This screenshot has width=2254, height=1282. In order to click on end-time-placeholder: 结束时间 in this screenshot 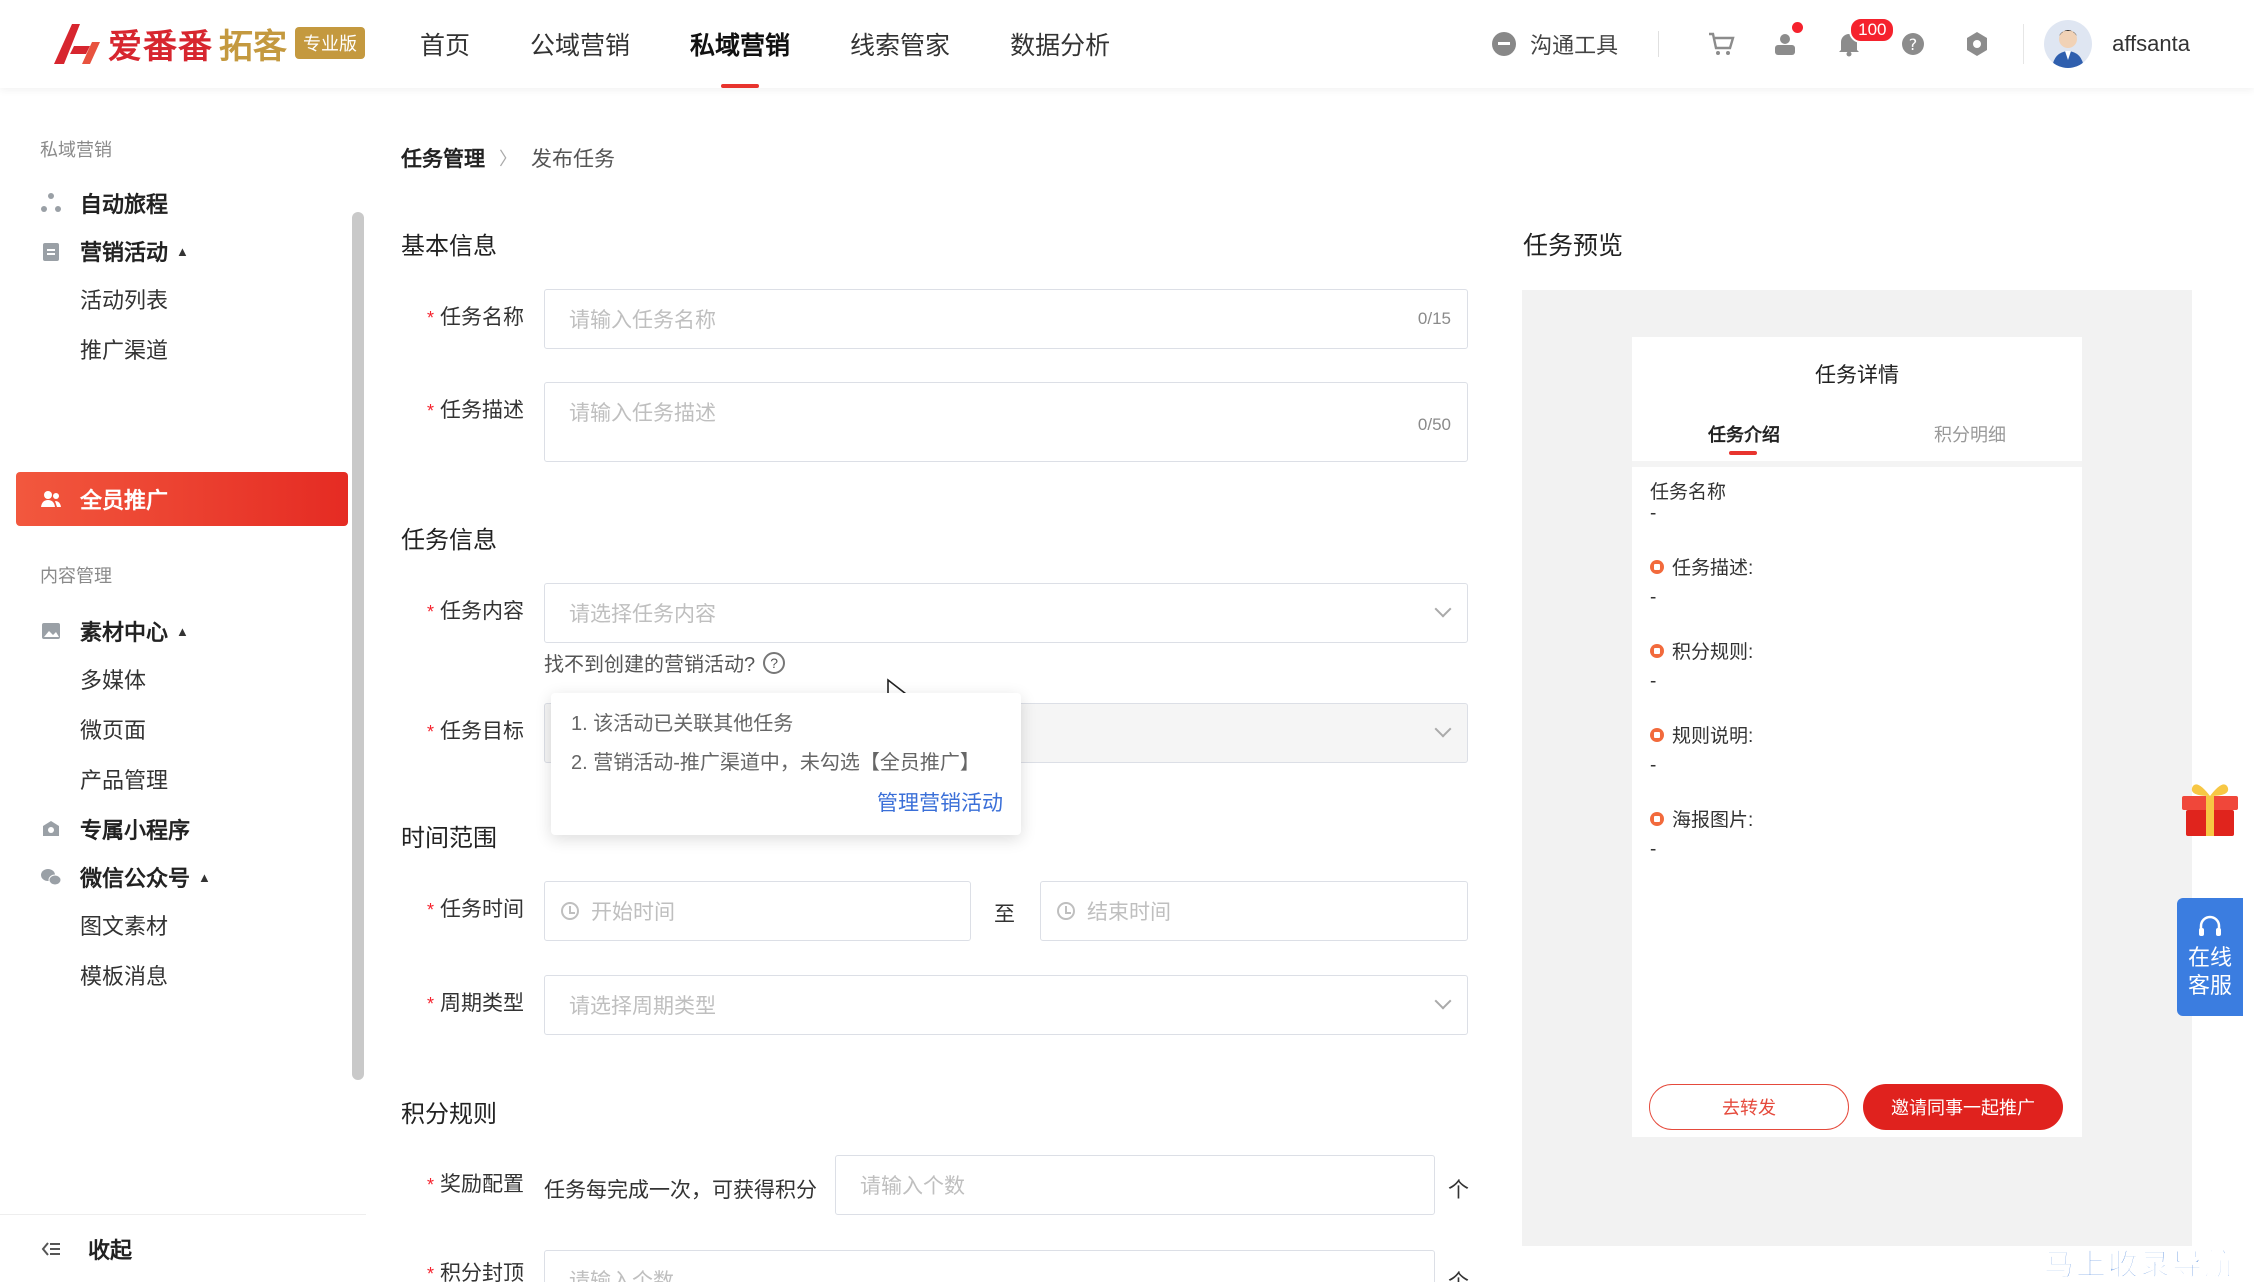, I will do `click(1129, 912)`.